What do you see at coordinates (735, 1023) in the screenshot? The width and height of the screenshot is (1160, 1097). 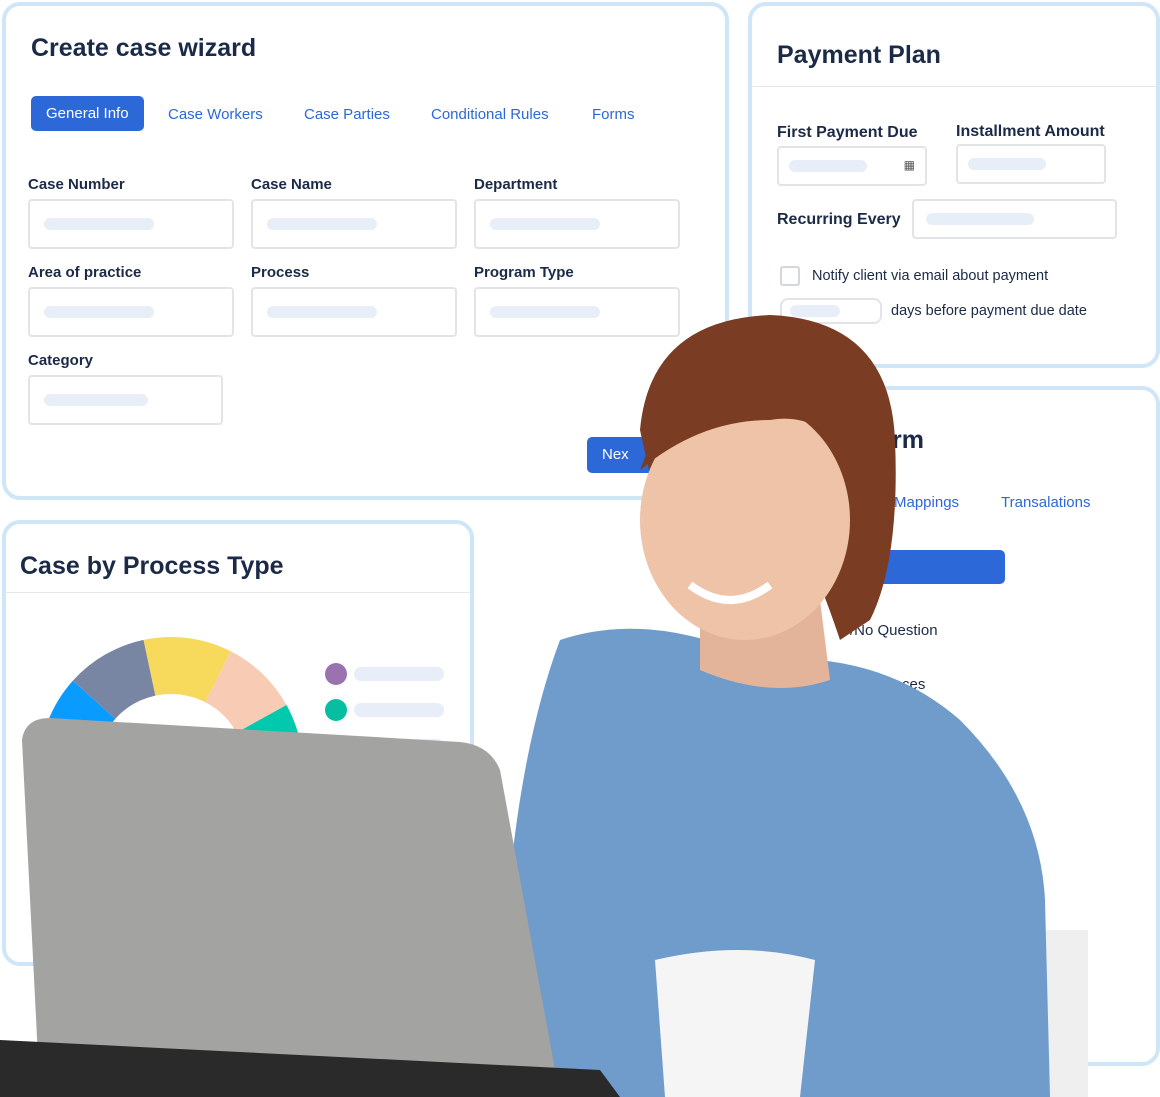 I see `coffee-mug` at bounding box center [735, 1023].